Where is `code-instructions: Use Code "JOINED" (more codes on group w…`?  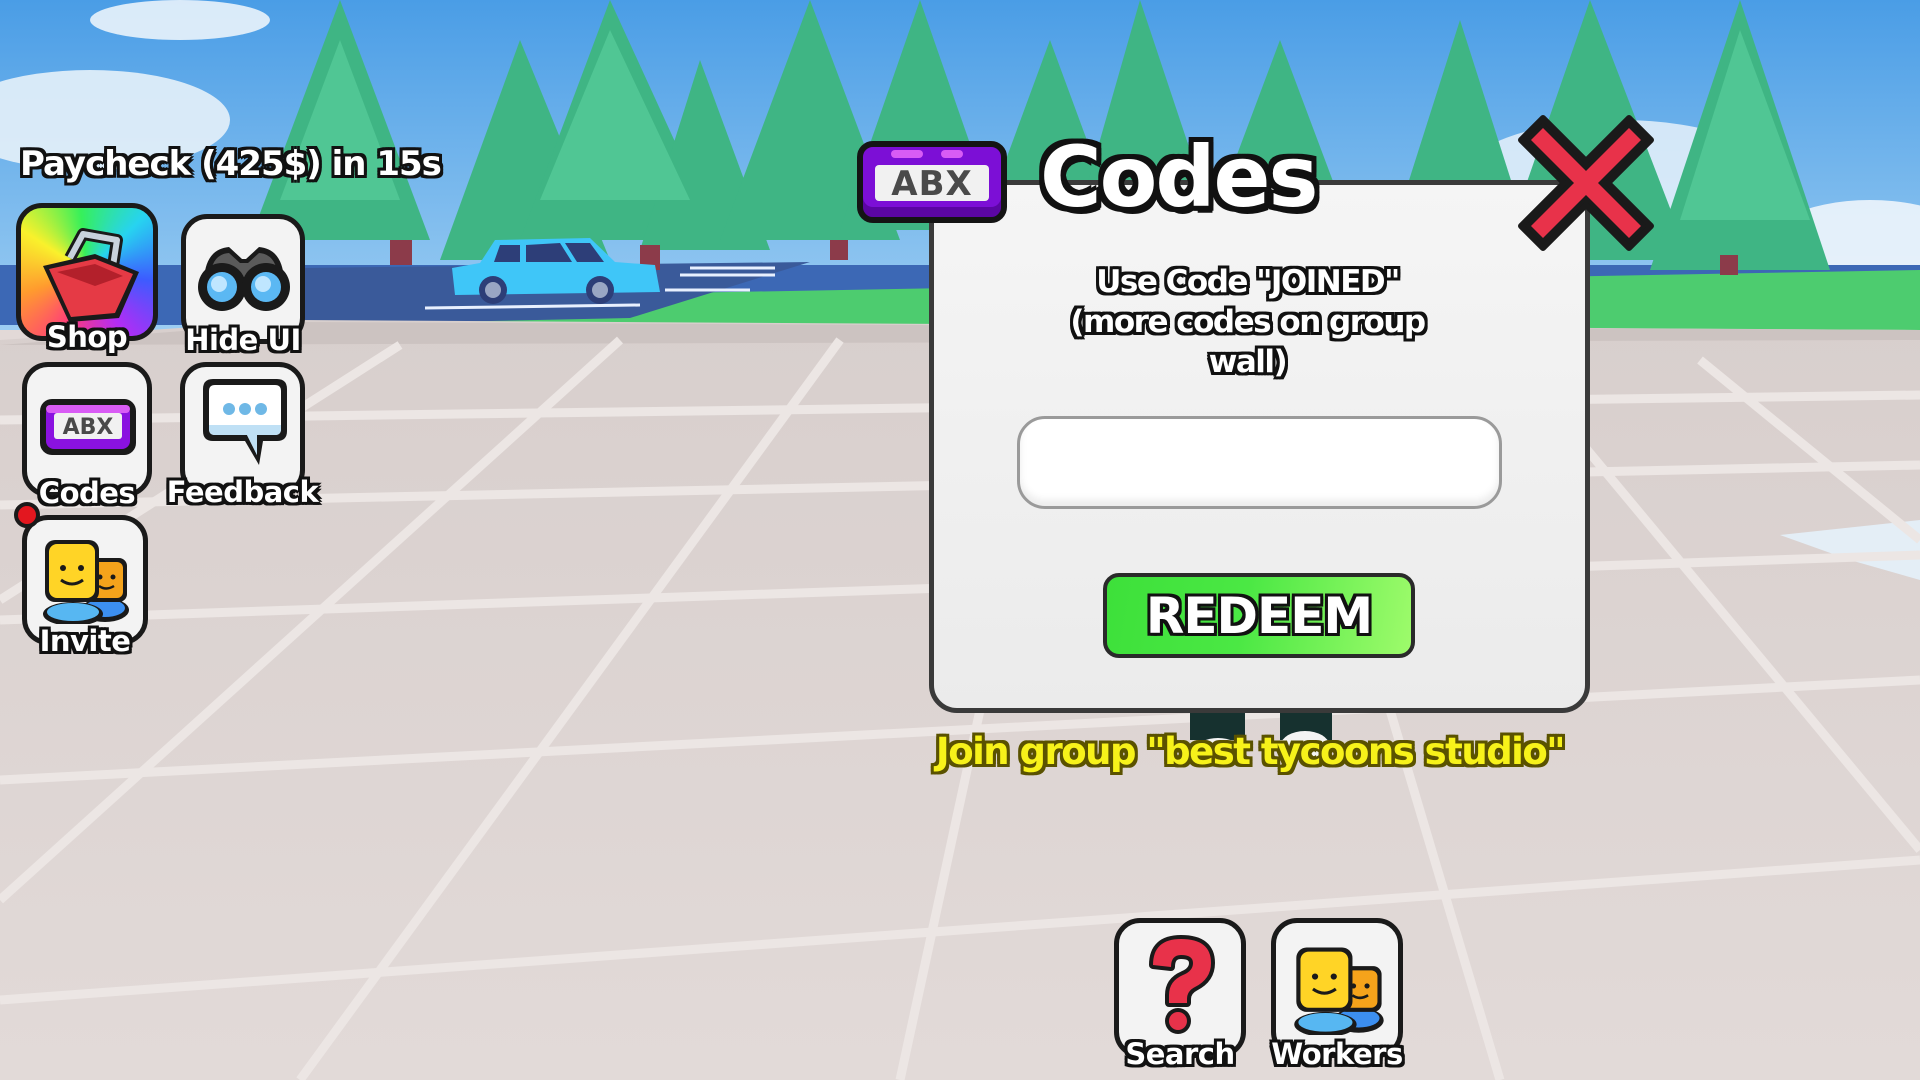 code-instructions: Use Code "JOINED" (more codes on group w… is located at coordinates (1247, 322).